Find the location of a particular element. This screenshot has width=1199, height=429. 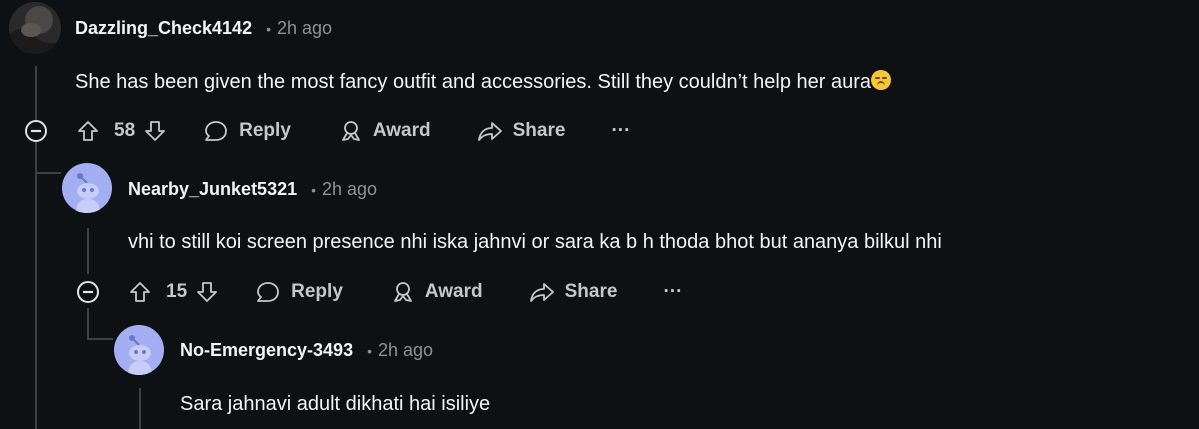

comment-meta: No-Emergency-3493 • 2h ago is located at coordinates (306, 350).